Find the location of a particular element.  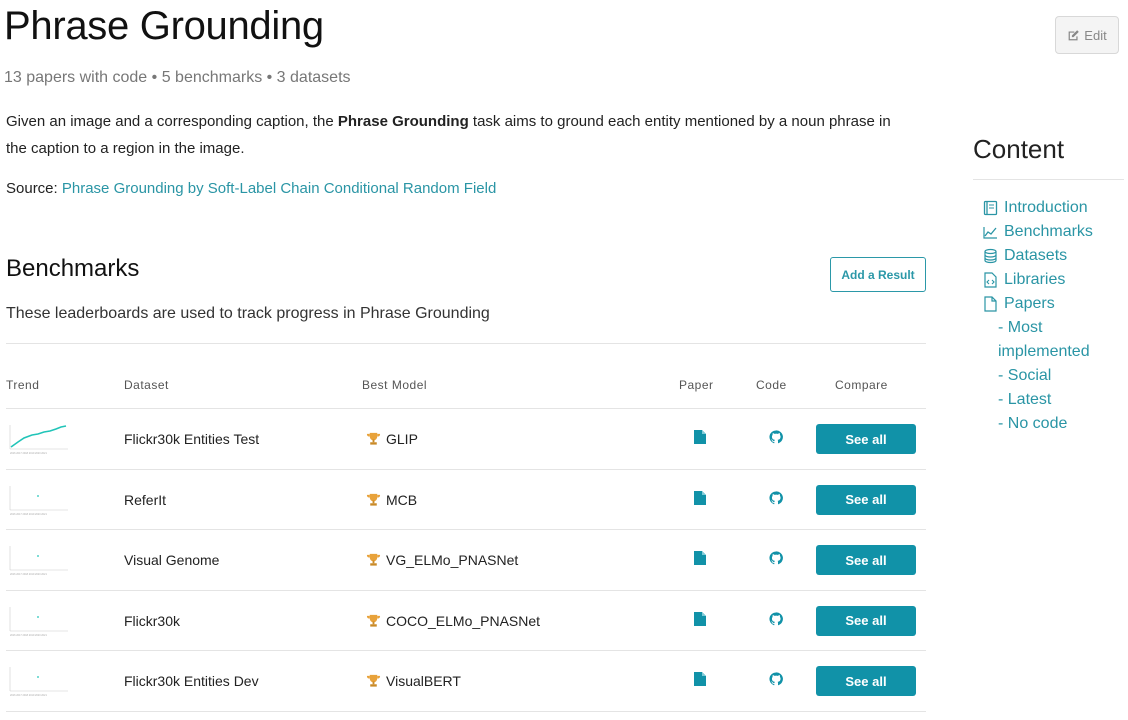

content-divider is located at coordinates (1048, 179).